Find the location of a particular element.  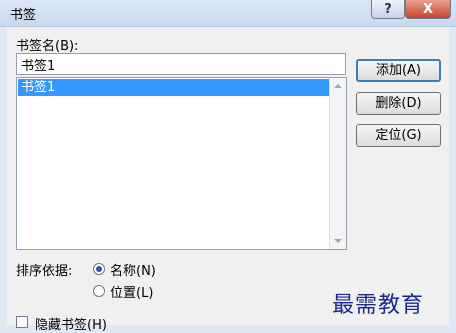

title-bar: 书签 ? X is located at coordinates (228, 13).